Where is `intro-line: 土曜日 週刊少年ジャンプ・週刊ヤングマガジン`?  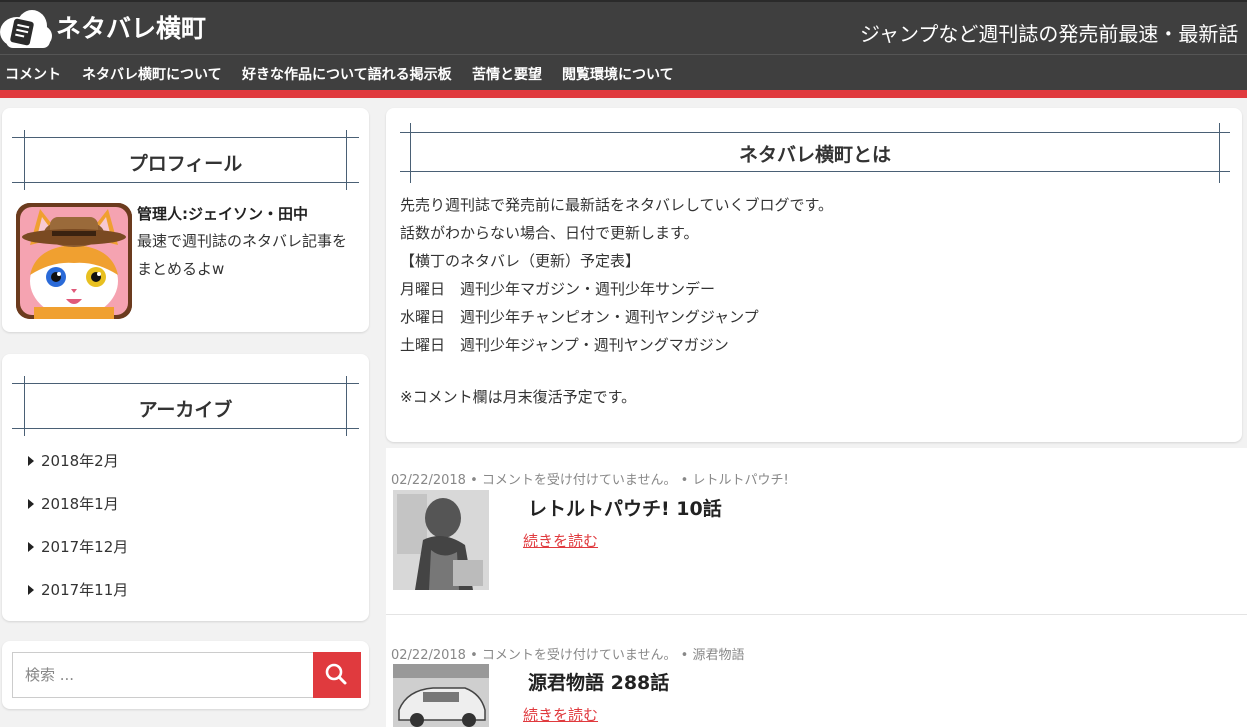
intro-line: 土曜日 週刊少年ジャンプ・週刊ヤングマガジン is located at coordinates (564, 345).